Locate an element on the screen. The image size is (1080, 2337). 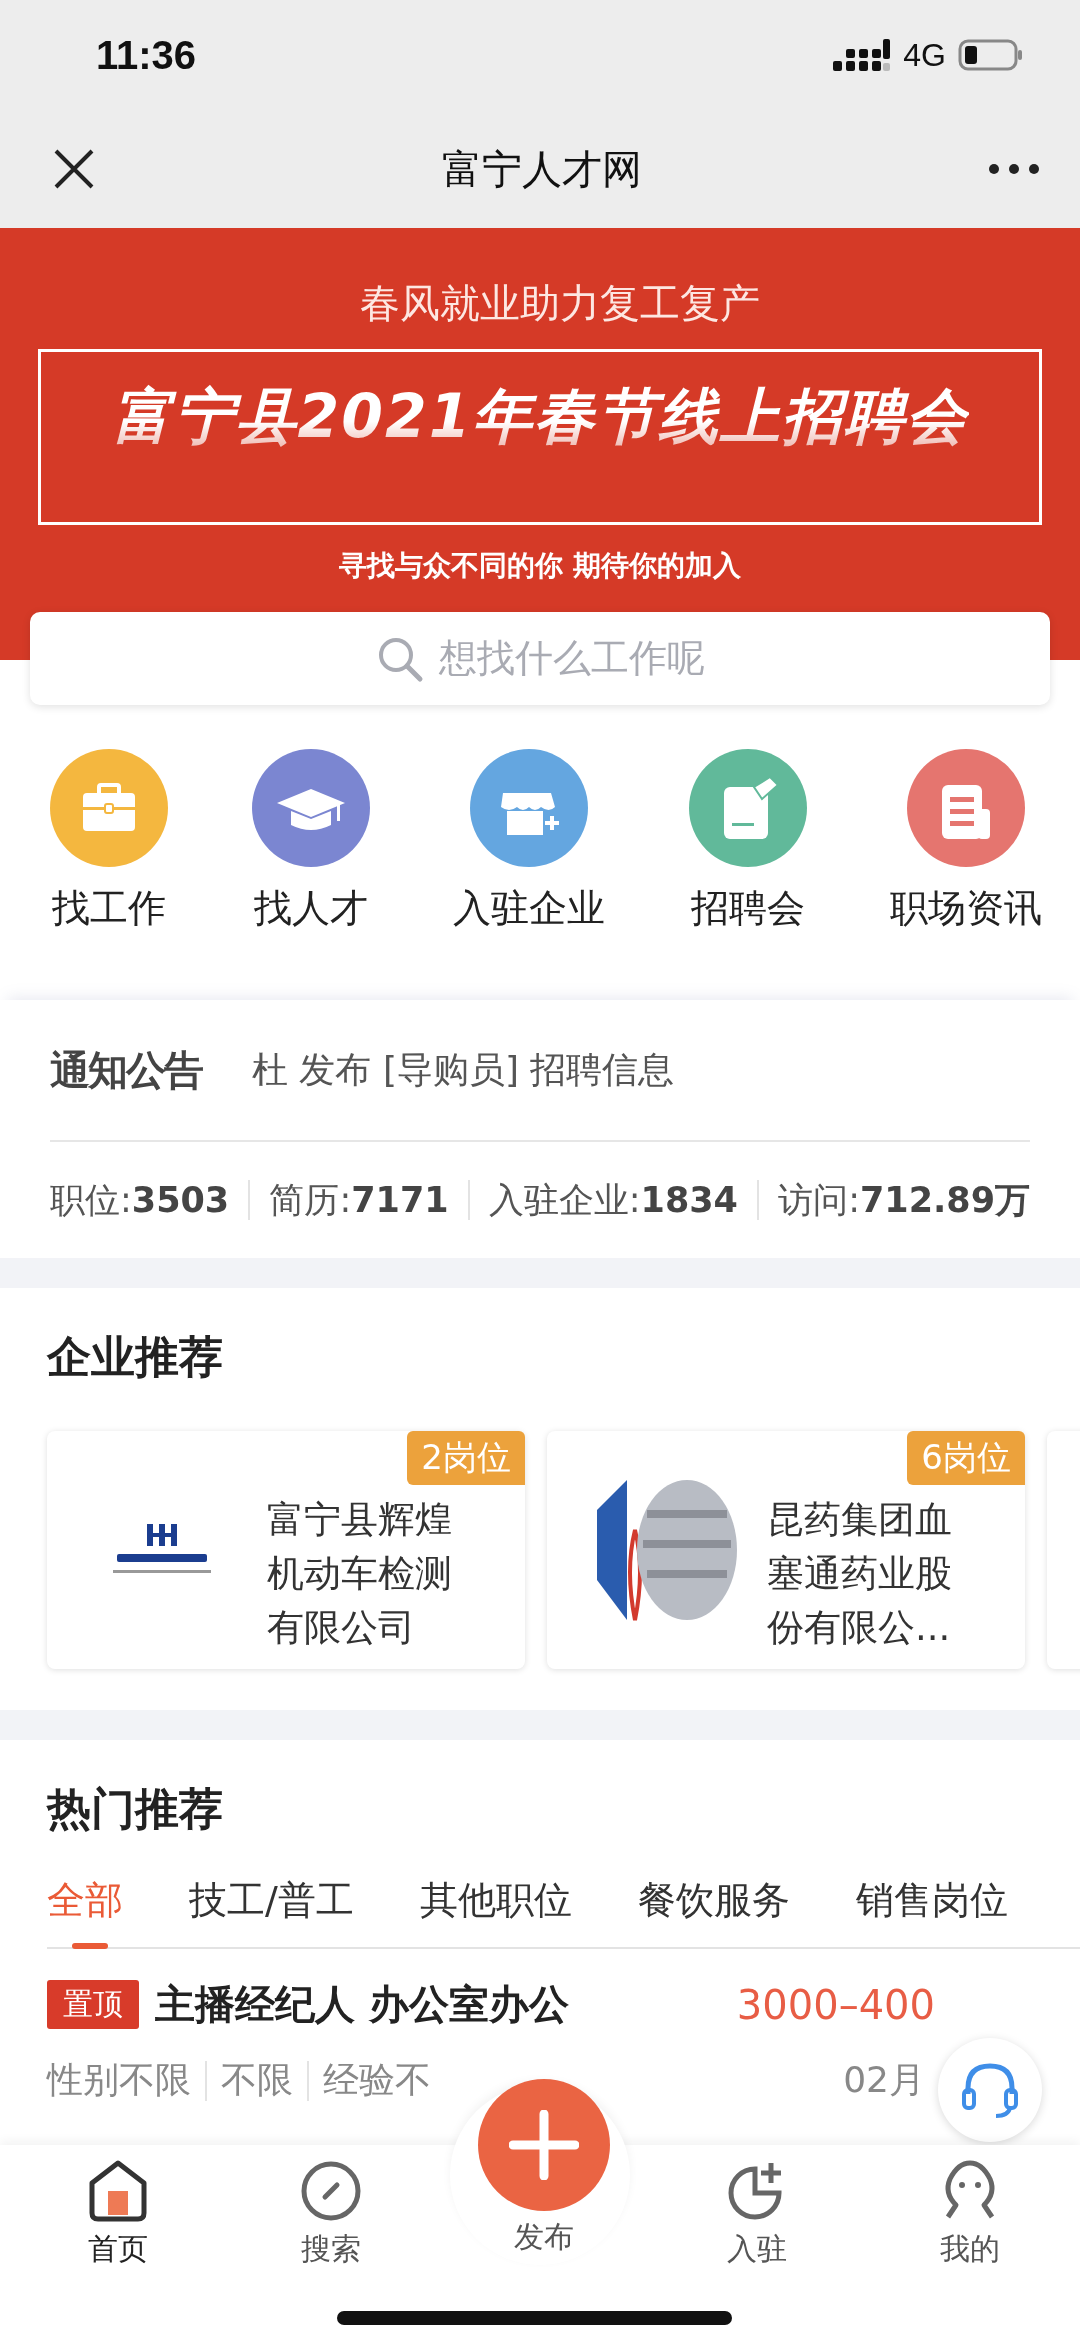
category-tab: 其他职位 is located at coordinates (495, 1911).